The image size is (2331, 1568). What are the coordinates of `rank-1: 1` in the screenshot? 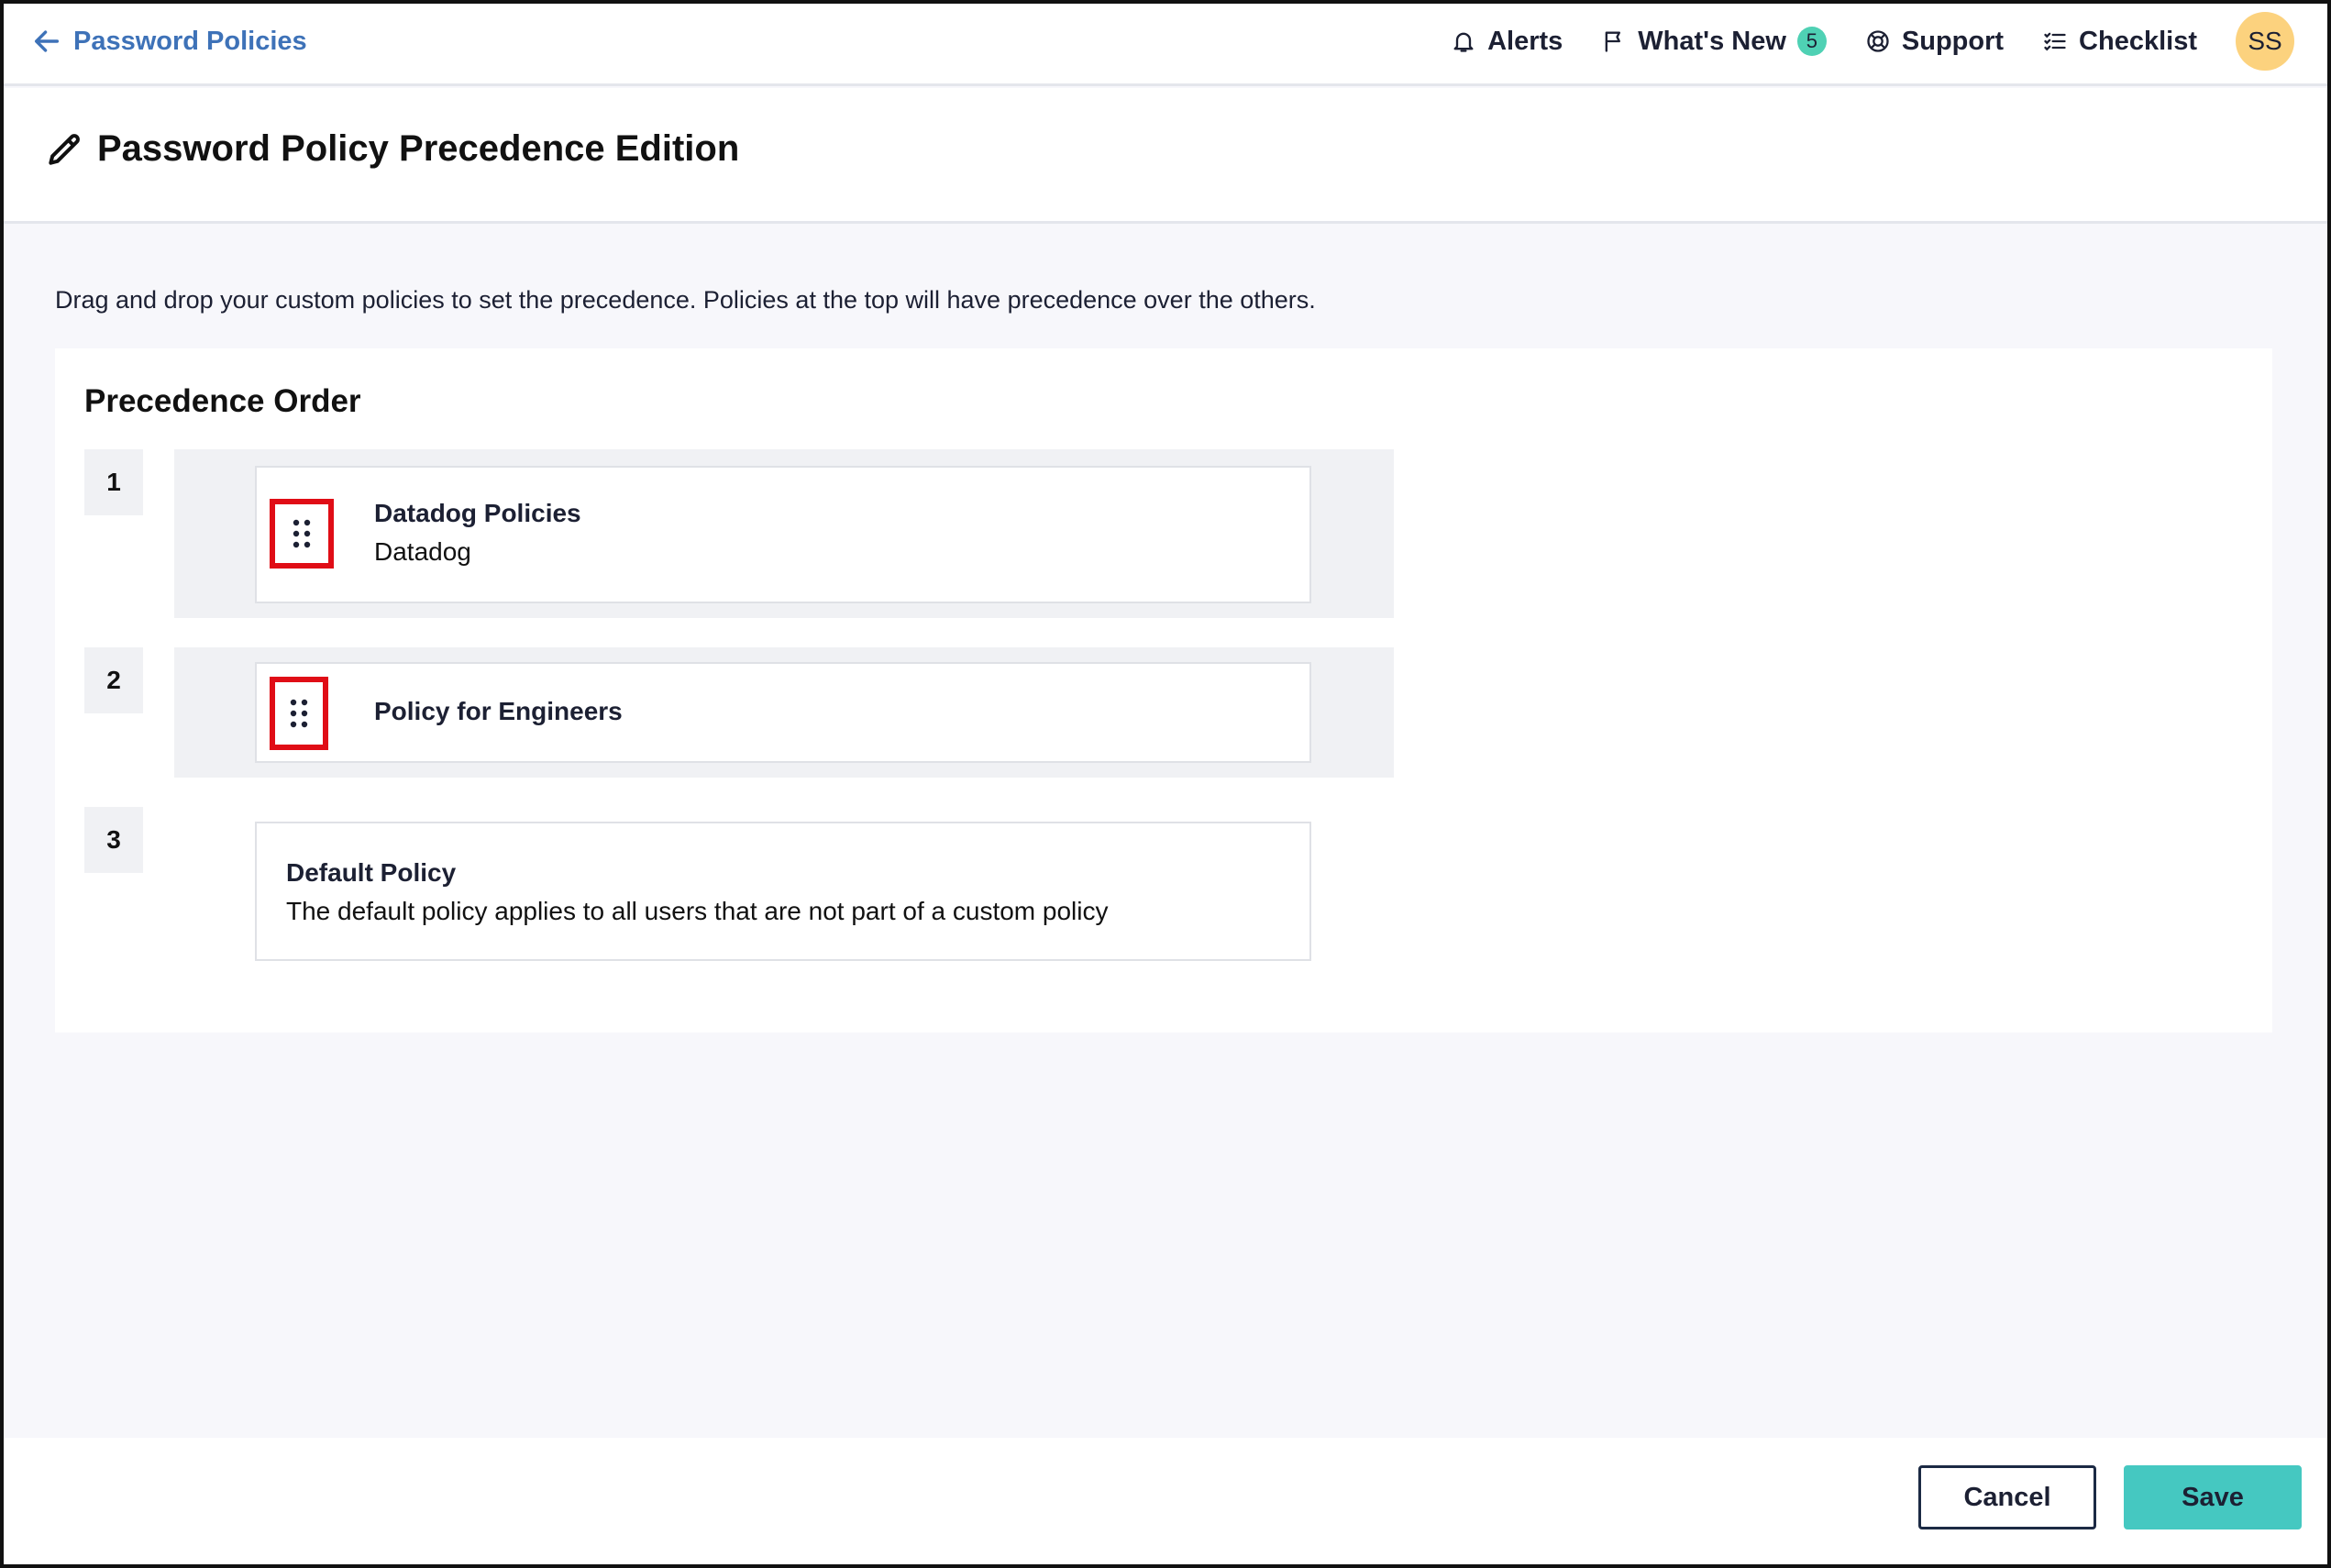 It's located at (113, 482).